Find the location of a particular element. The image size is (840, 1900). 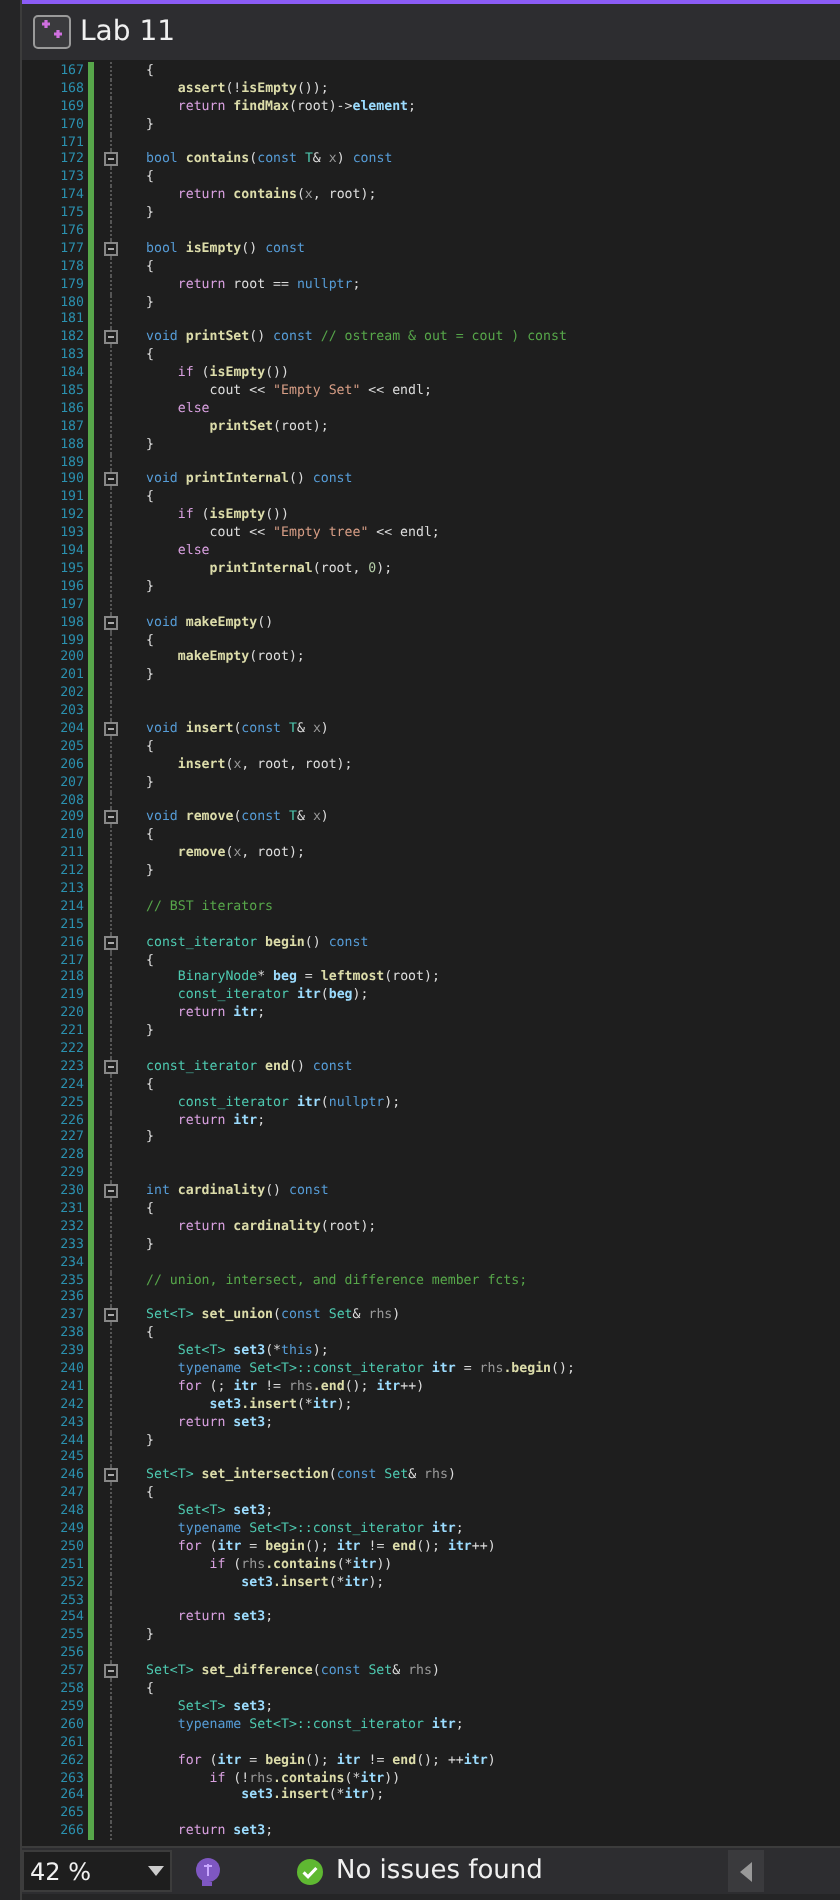

left-arrow-icon is located at coordinates (746, 1871).